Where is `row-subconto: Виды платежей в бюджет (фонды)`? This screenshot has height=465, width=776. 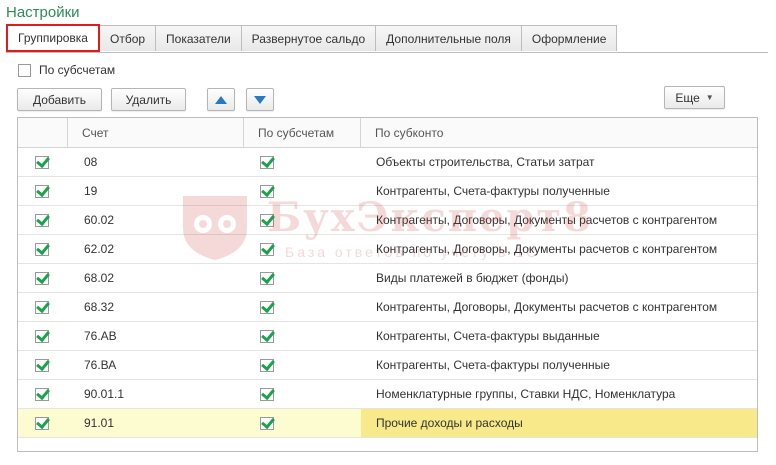
row-subconto: Виды платежей в бюджет (фонды) is located at coordinates (472, 278).